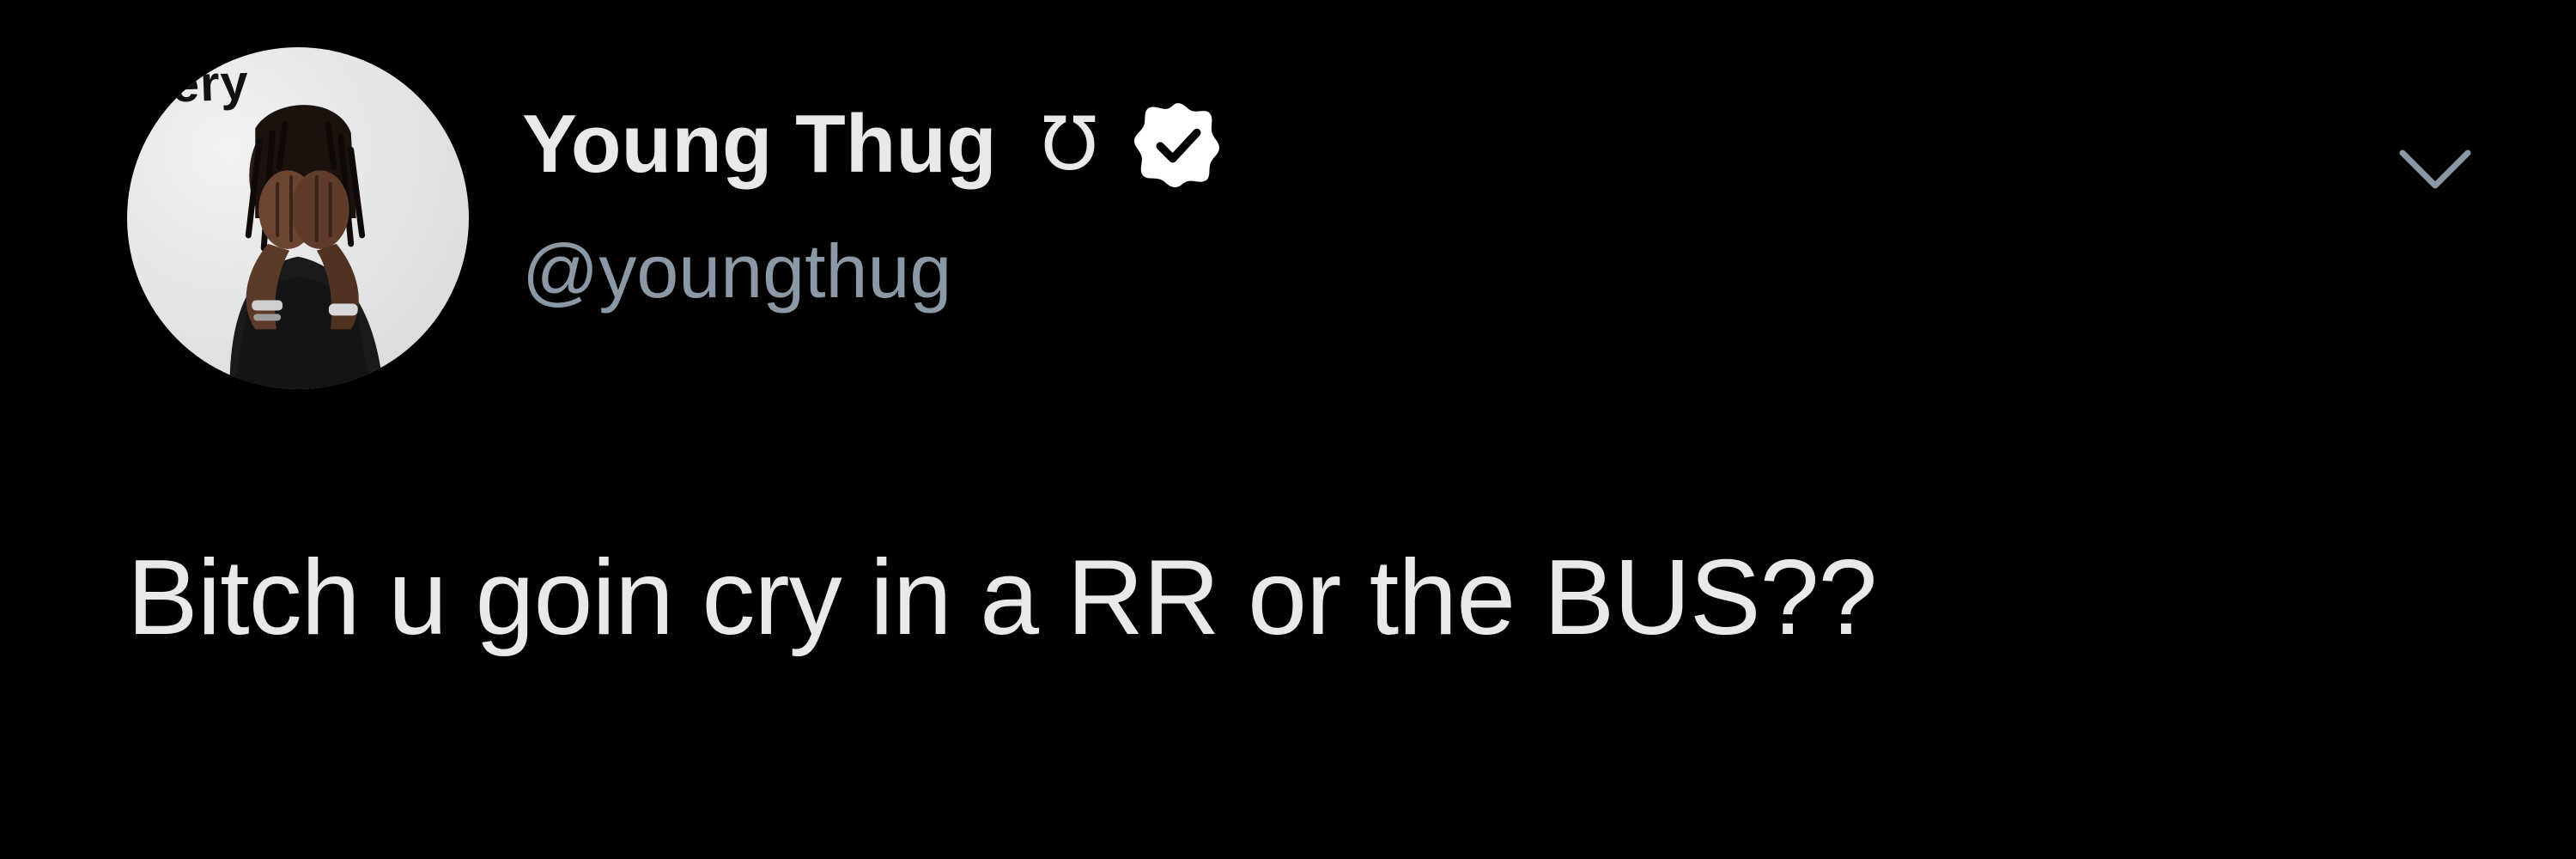 The image size is (2576, 859). What do you see at coordinates (1002, 598) in the screenshot?
I see `tweet-text: Bitch u goin cry in a RR or the BUS??` at bounding box center [1002, 598].